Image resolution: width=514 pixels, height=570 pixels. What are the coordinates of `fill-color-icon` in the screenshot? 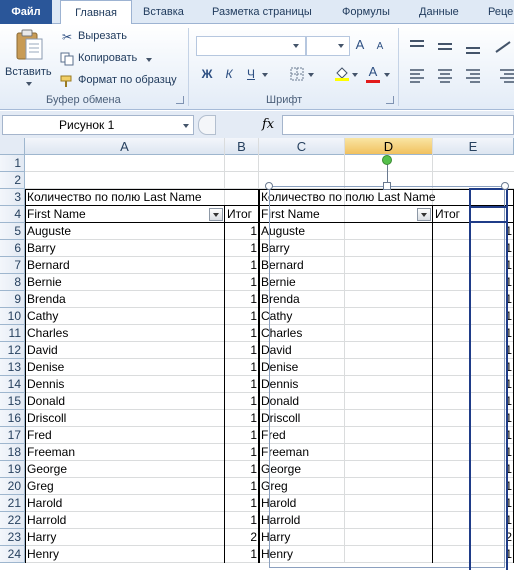 It's located at (341, 73).